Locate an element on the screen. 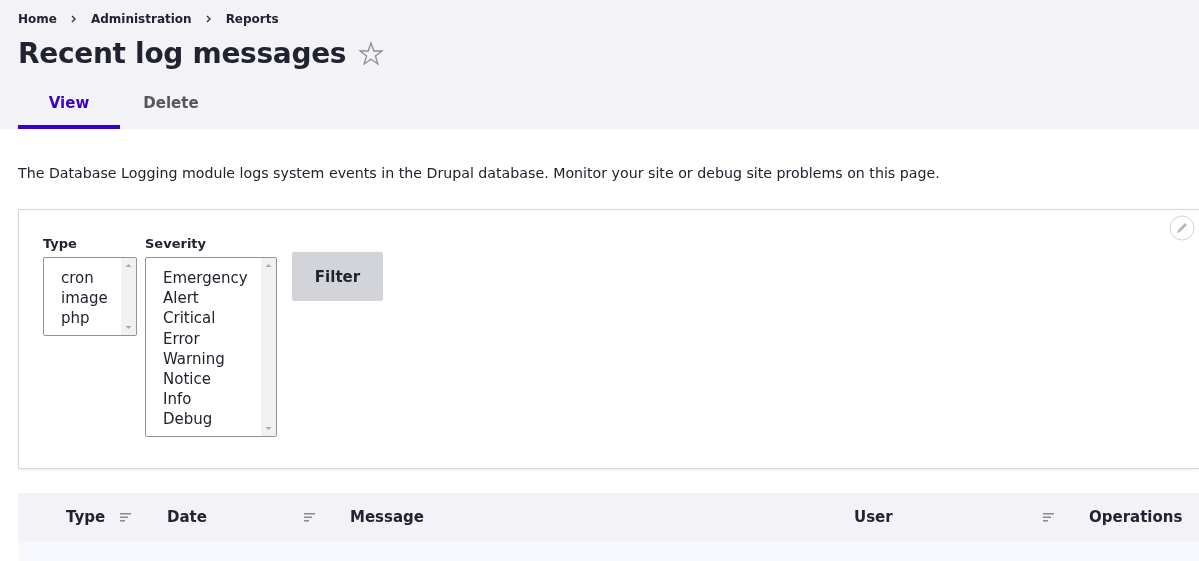 This screenshot has height=561, width=1199. field-label: Type is located at coordinates (60, 243).